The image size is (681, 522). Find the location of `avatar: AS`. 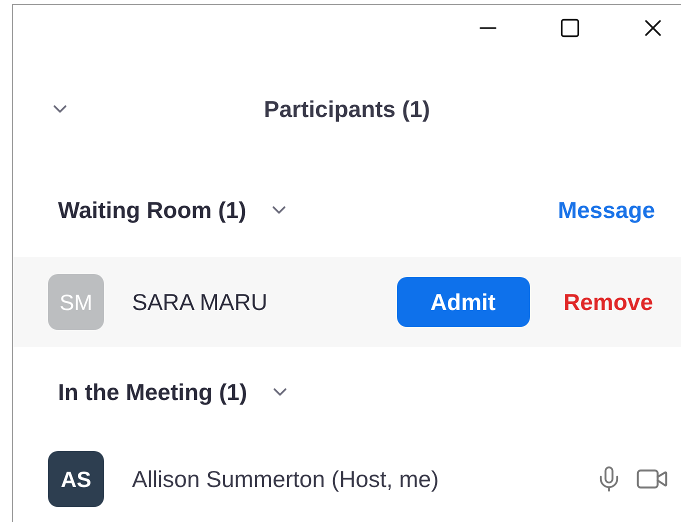

avatar: AS is located at coordinates (76, 479).